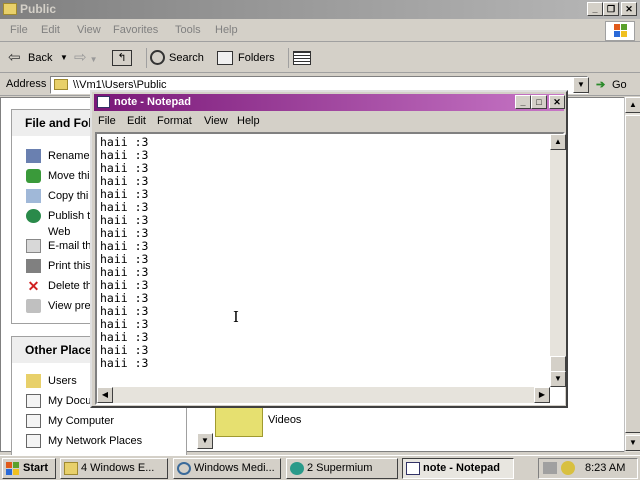 The image size is (640, 480). What do you see at coordinates (184, 468) in the screenshot?
I see `media-player-icon` at bounding box center [184, 468].